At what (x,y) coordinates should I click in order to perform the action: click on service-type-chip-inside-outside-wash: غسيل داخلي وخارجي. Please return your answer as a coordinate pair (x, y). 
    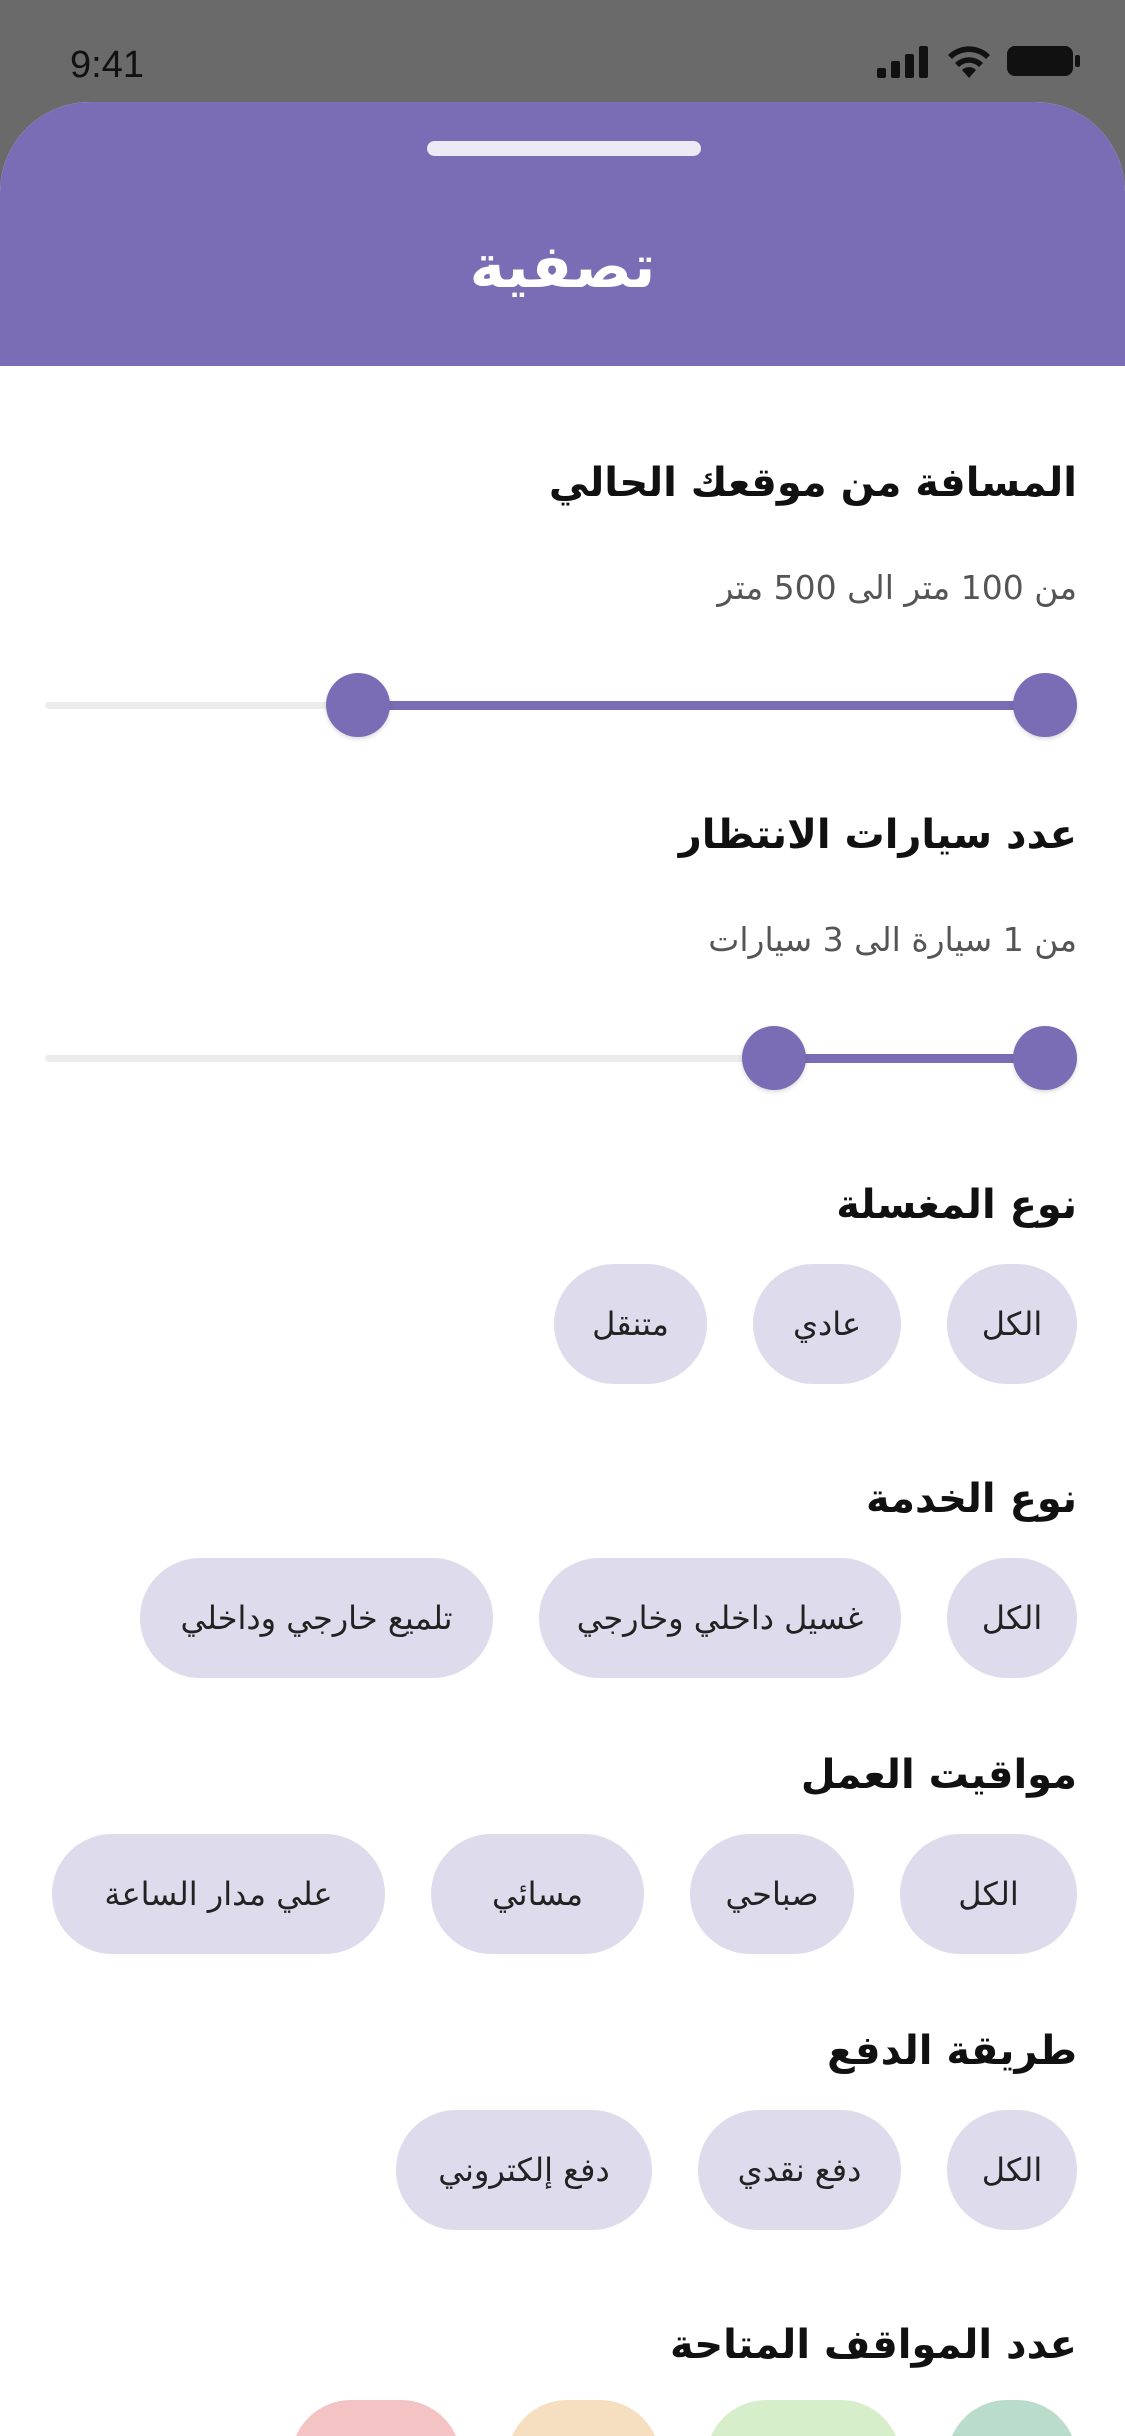
    Looking at the image, I should click on (720, 1618).